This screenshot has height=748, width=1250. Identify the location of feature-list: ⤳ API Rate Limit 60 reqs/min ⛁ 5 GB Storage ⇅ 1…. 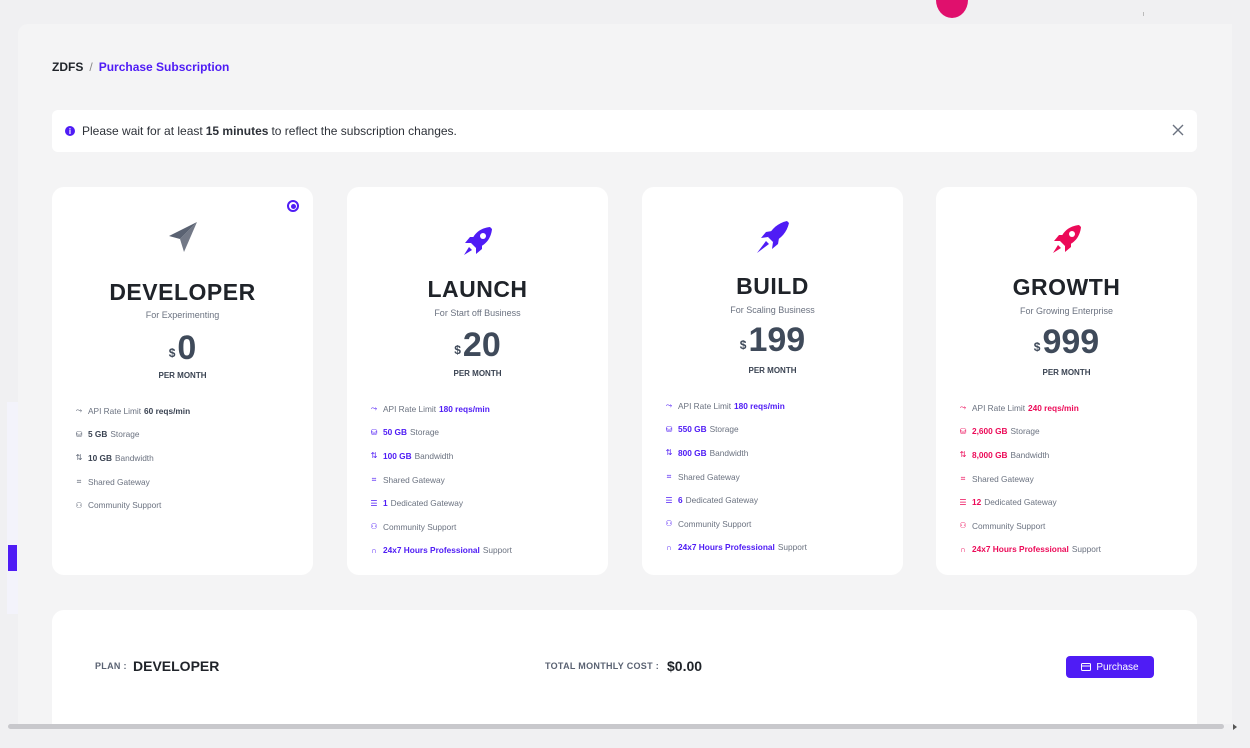
(188, 458).